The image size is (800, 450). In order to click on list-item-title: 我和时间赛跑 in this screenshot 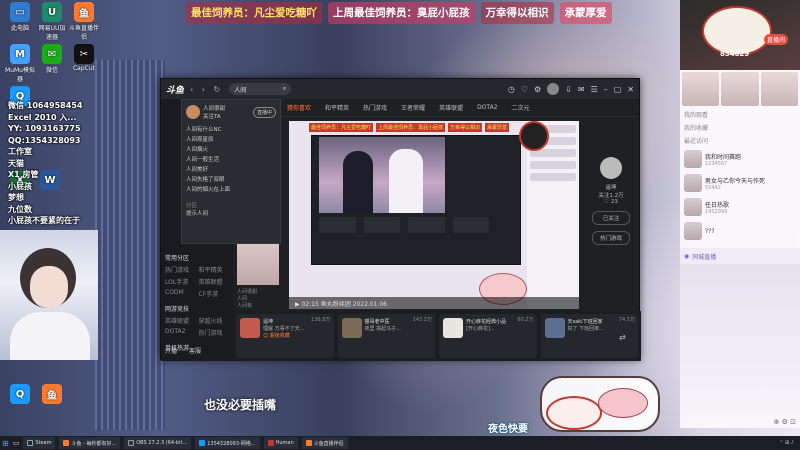, I will do `click(723, 157)`.